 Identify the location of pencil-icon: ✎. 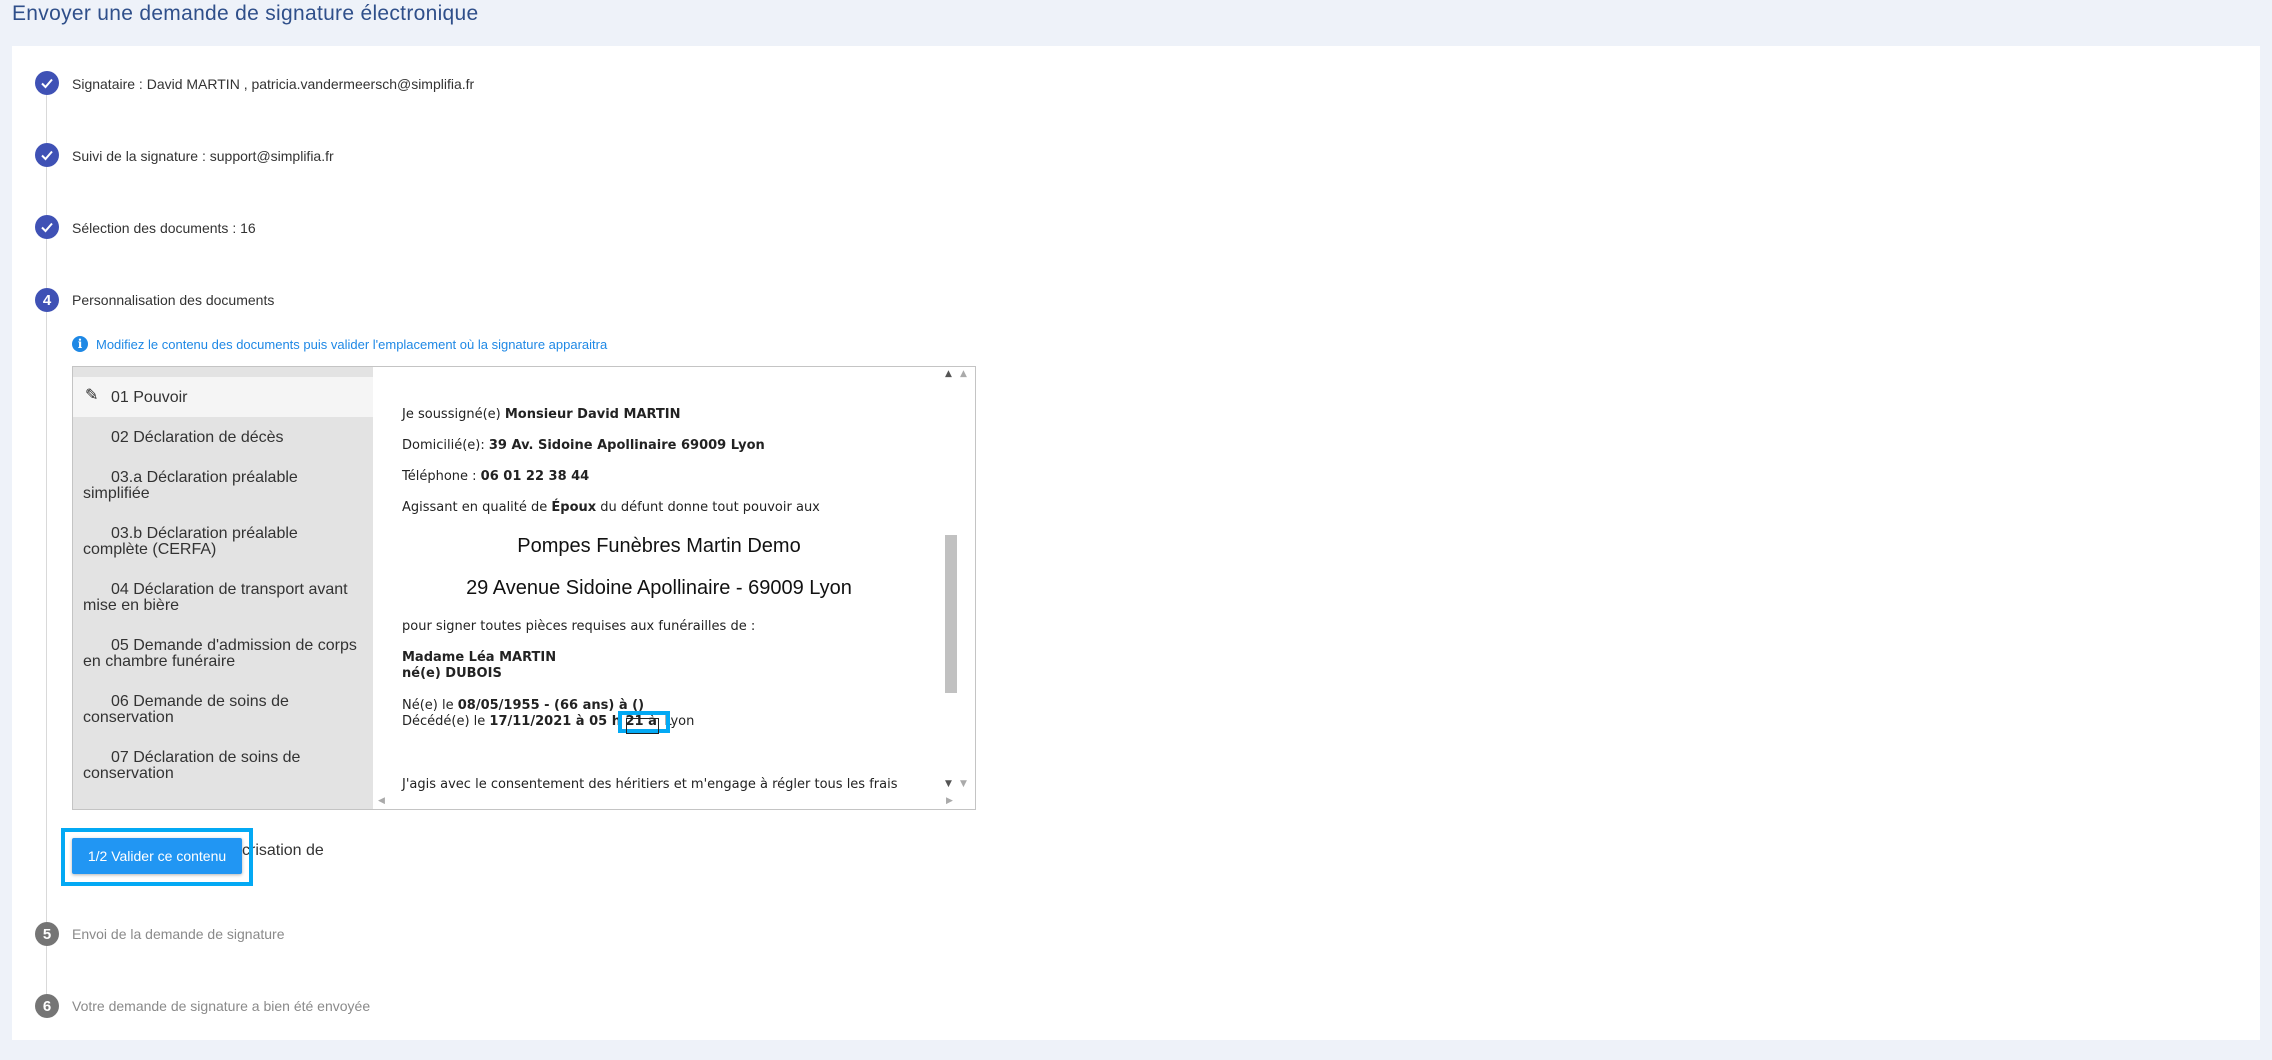
(92, 395).